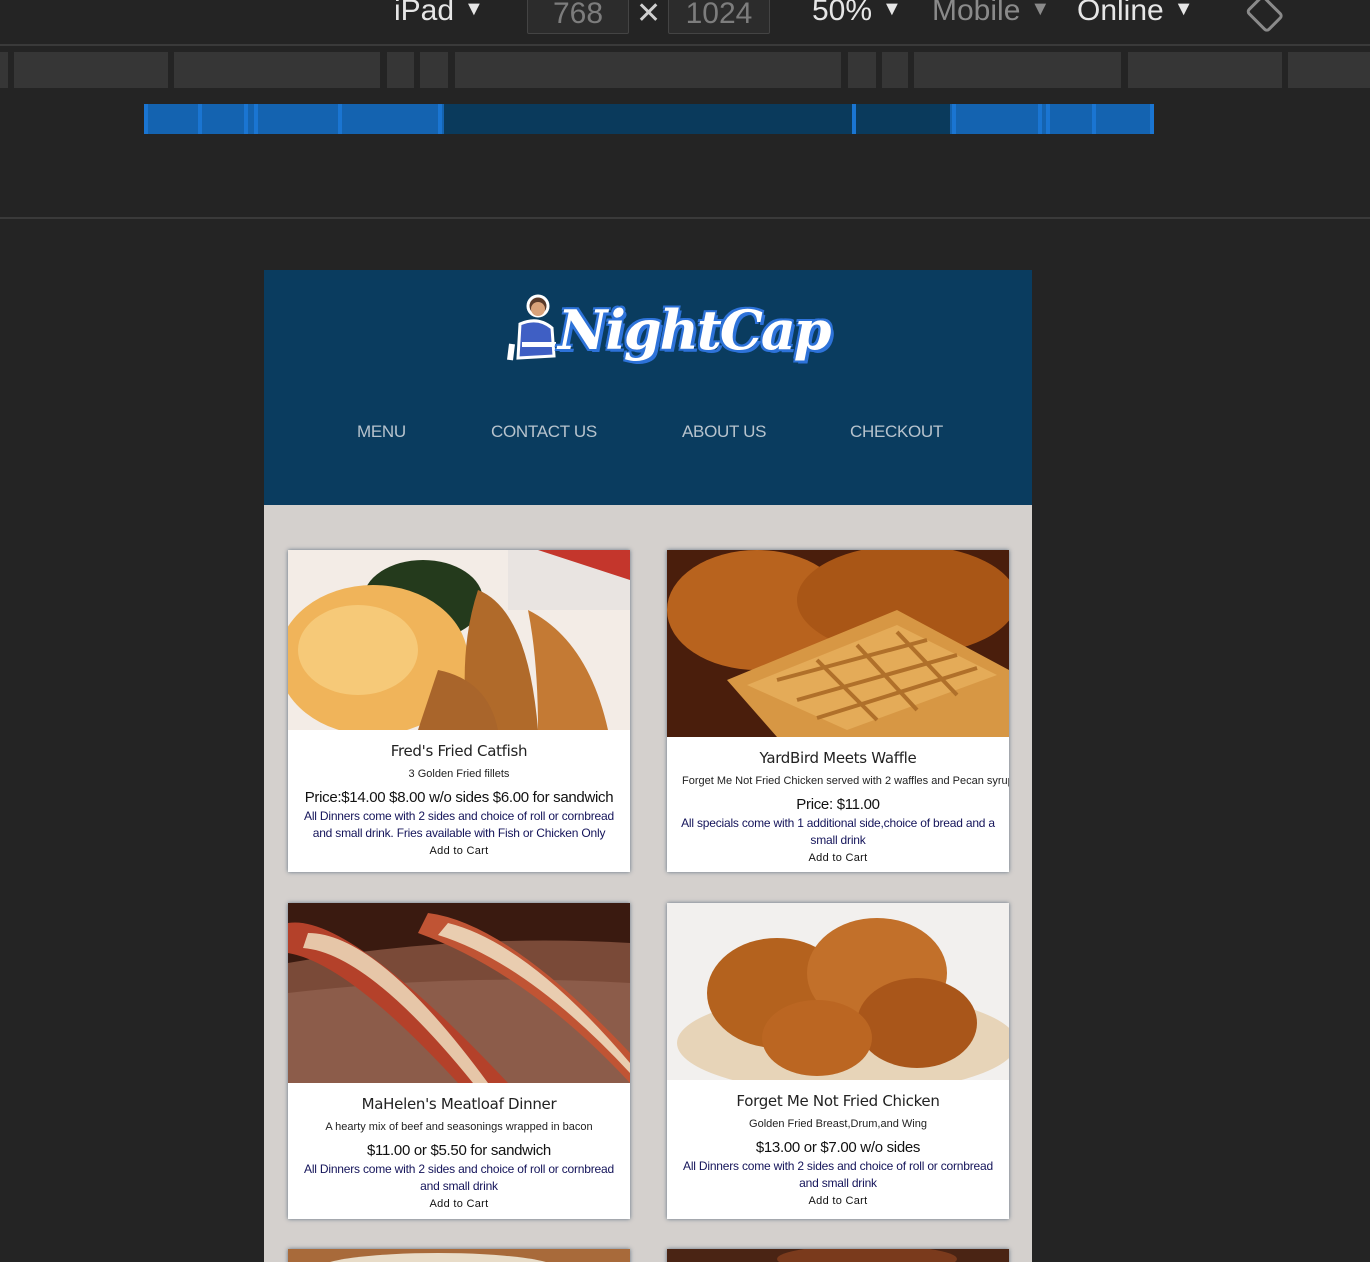 The width and height of the screenshot is (1370, 1262). Describe the element at coordinates (838, 758) in the screenshot. I see `card-title: YardBird Meets Waffle` at that location.